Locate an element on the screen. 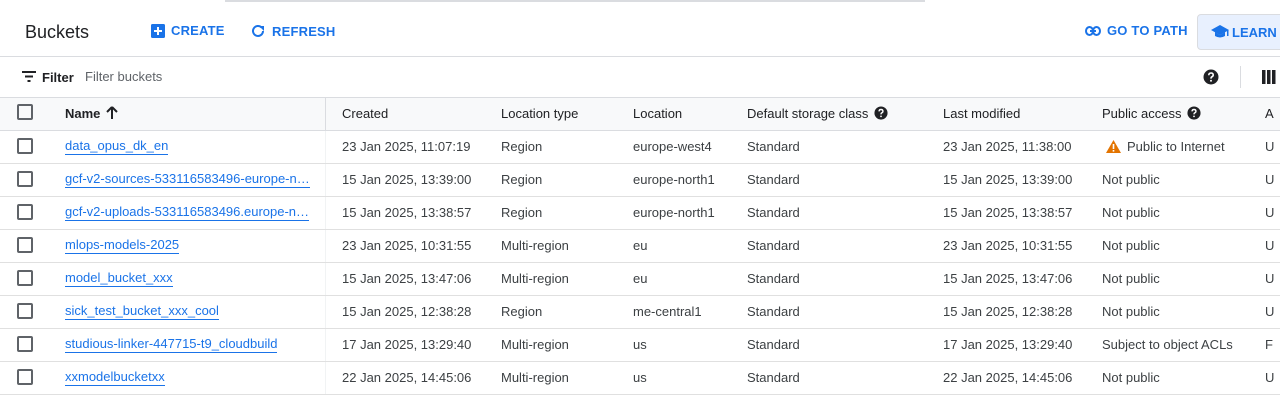 The width and height of the screenshot is (1280, 415). bucket-name-link: mlops-models-2025 is located at coordinates (122, 246).